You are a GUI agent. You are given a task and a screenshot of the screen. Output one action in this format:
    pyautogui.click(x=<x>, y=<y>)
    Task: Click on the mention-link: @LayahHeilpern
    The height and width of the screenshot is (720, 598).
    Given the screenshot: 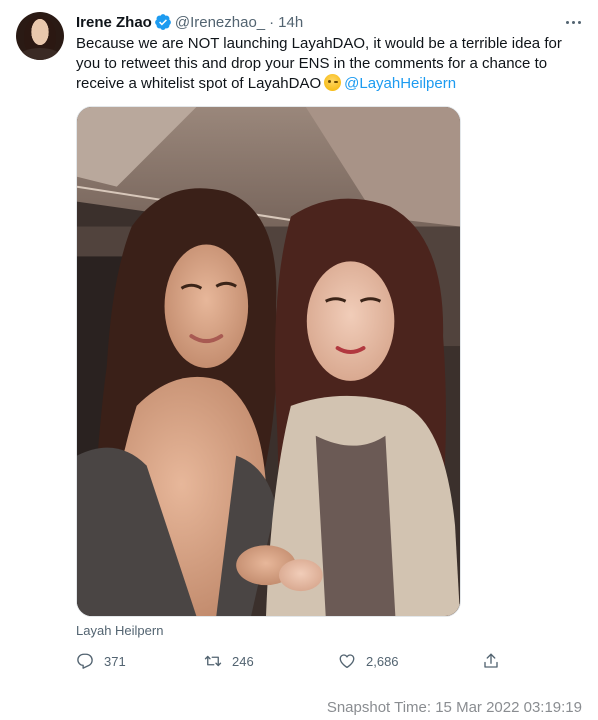 What is the action you would take?
    pyautogui.click(x=400, y=83)
    